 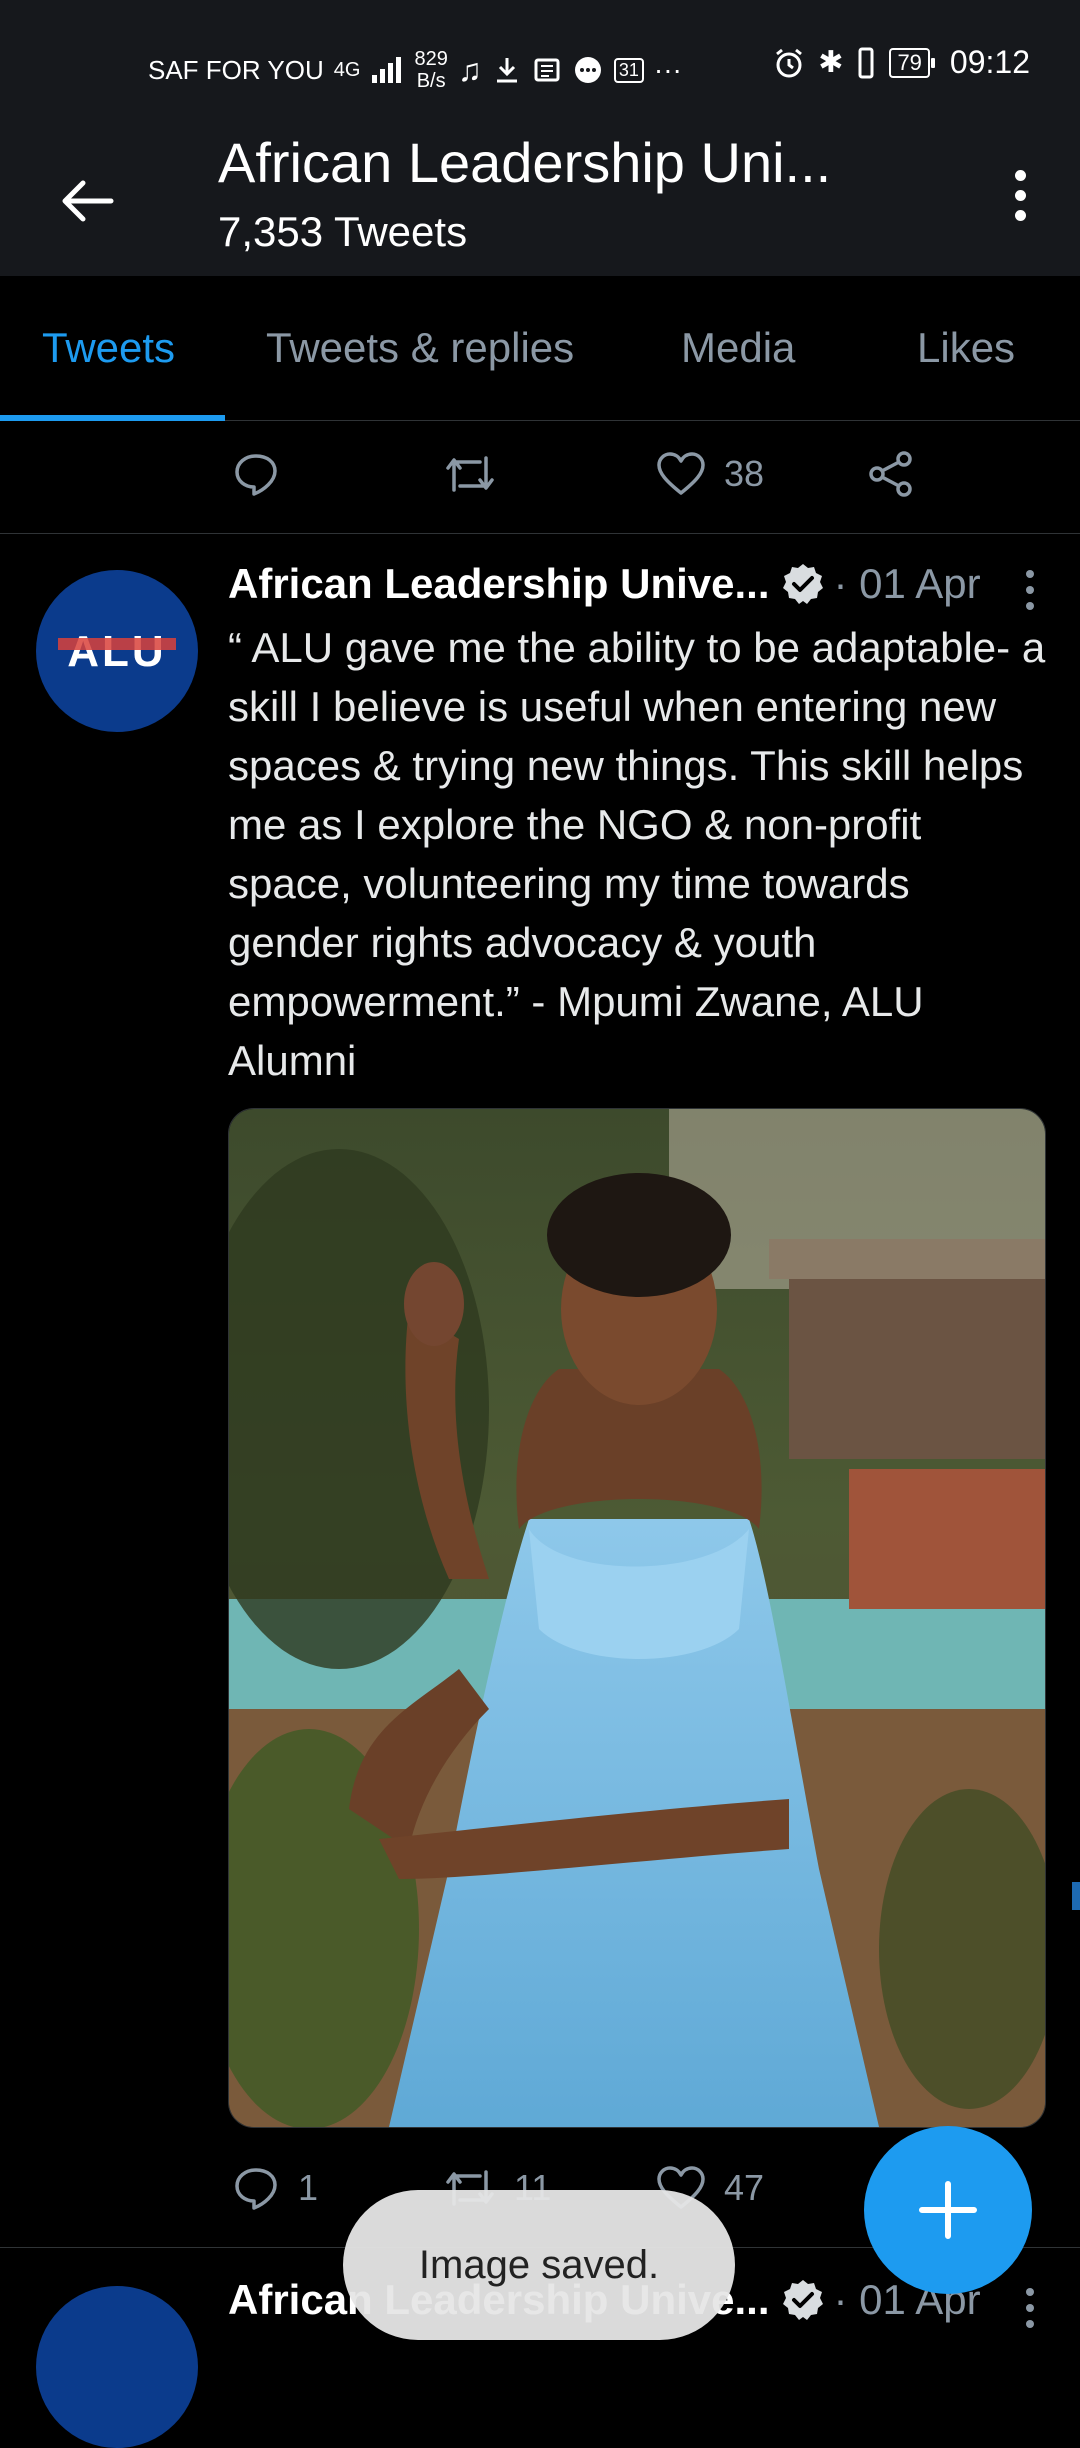 What do you see at coordinates (912, 62) in the screenshot?
I see `battery-icon: 79` at bounding box center [912, 62].